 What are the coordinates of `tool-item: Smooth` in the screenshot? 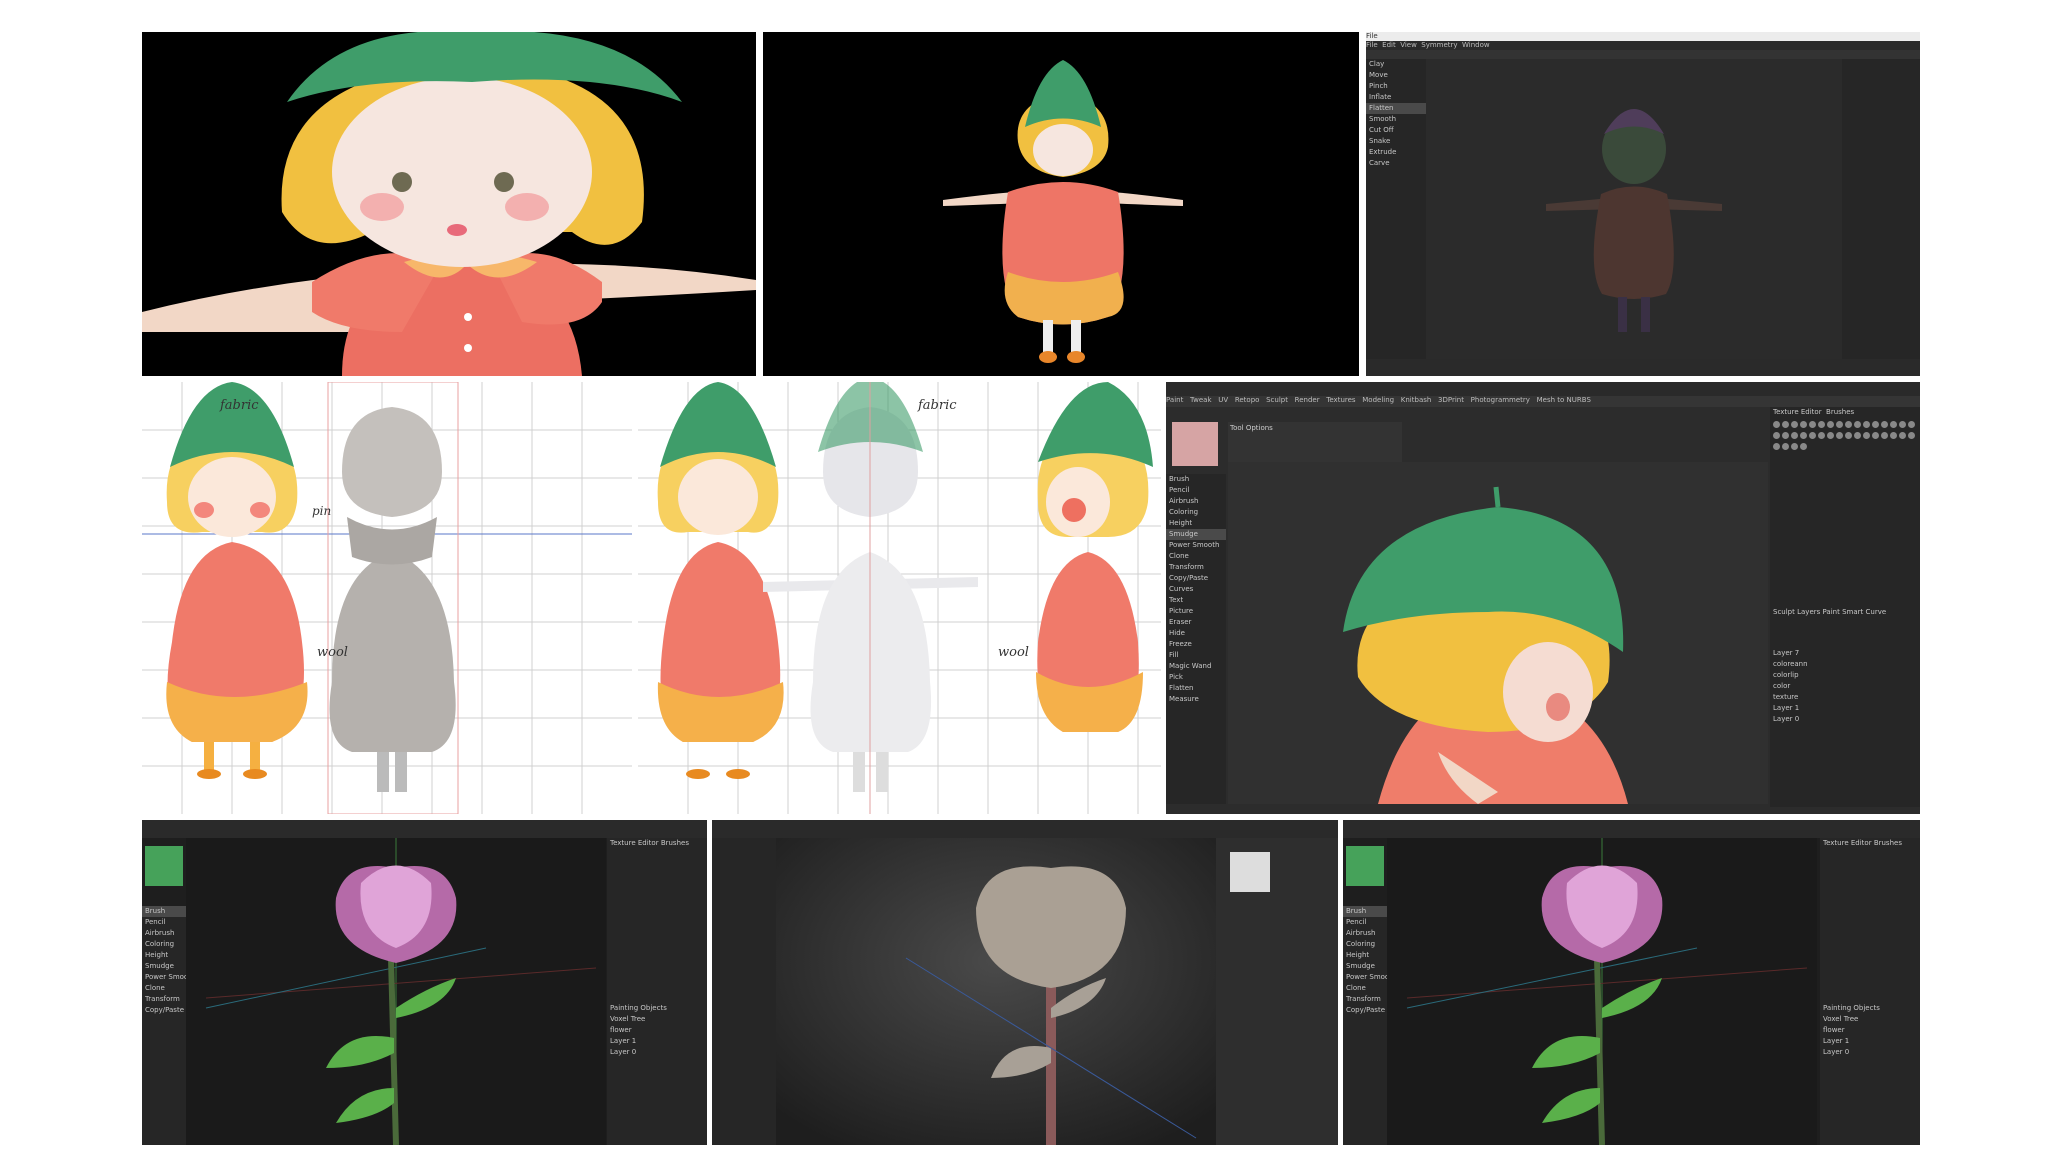 It's located at (1396, 119).